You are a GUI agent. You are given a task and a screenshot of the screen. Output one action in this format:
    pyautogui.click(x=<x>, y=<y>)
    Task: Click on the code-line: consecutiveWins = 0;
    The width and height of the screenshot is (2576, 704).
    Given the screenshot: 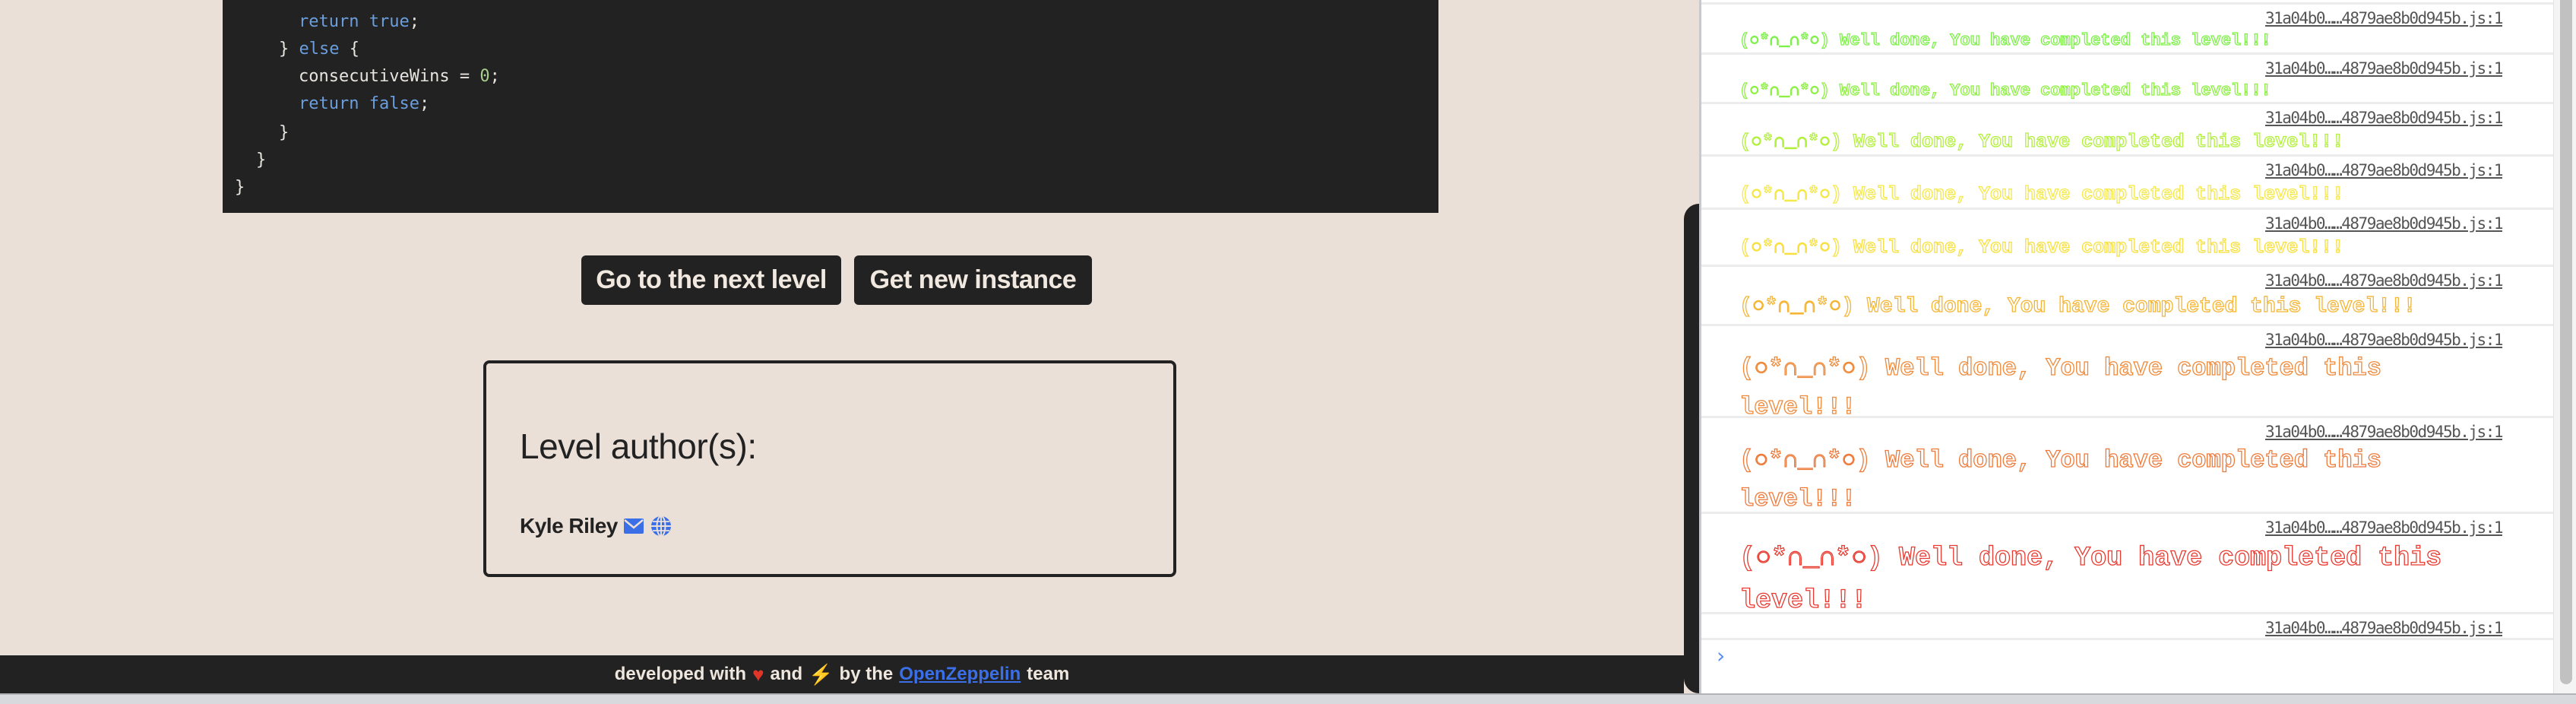 What is the action you would take?
    pyautogui.click(x=399, y=76)
    